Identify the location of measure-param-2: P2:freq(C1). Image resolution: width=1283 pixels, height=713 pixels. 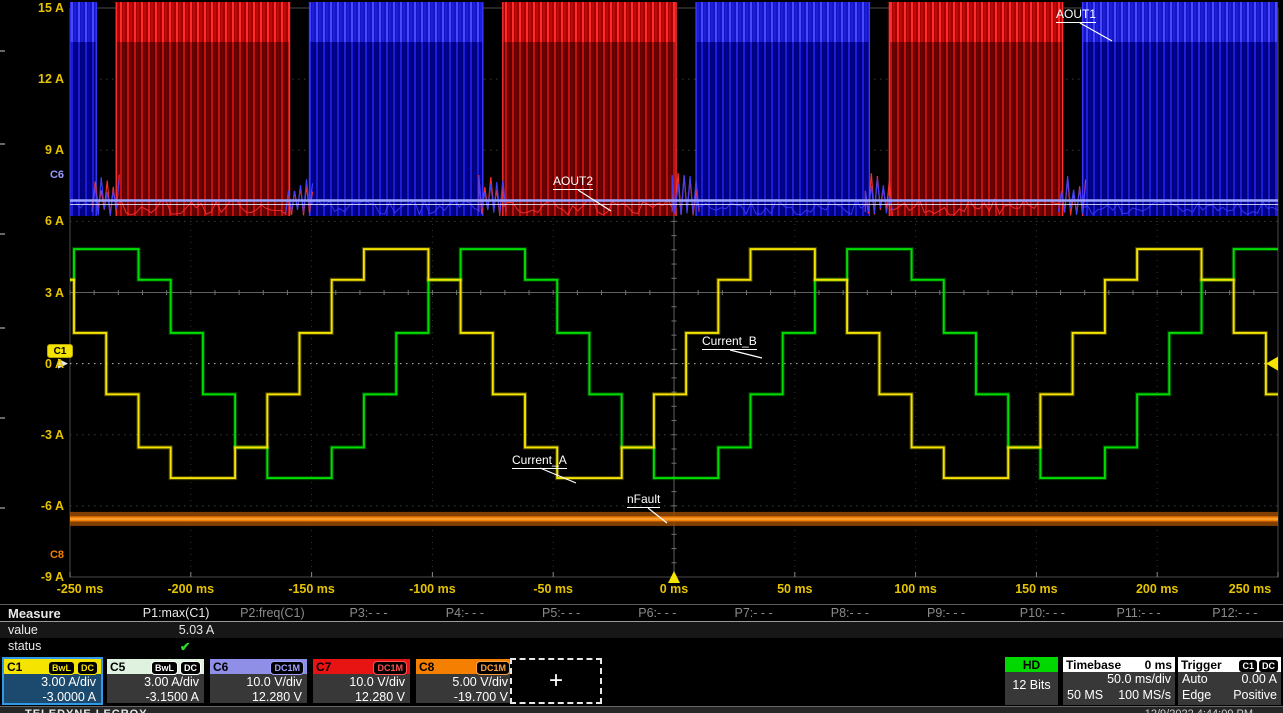
(272, 613).